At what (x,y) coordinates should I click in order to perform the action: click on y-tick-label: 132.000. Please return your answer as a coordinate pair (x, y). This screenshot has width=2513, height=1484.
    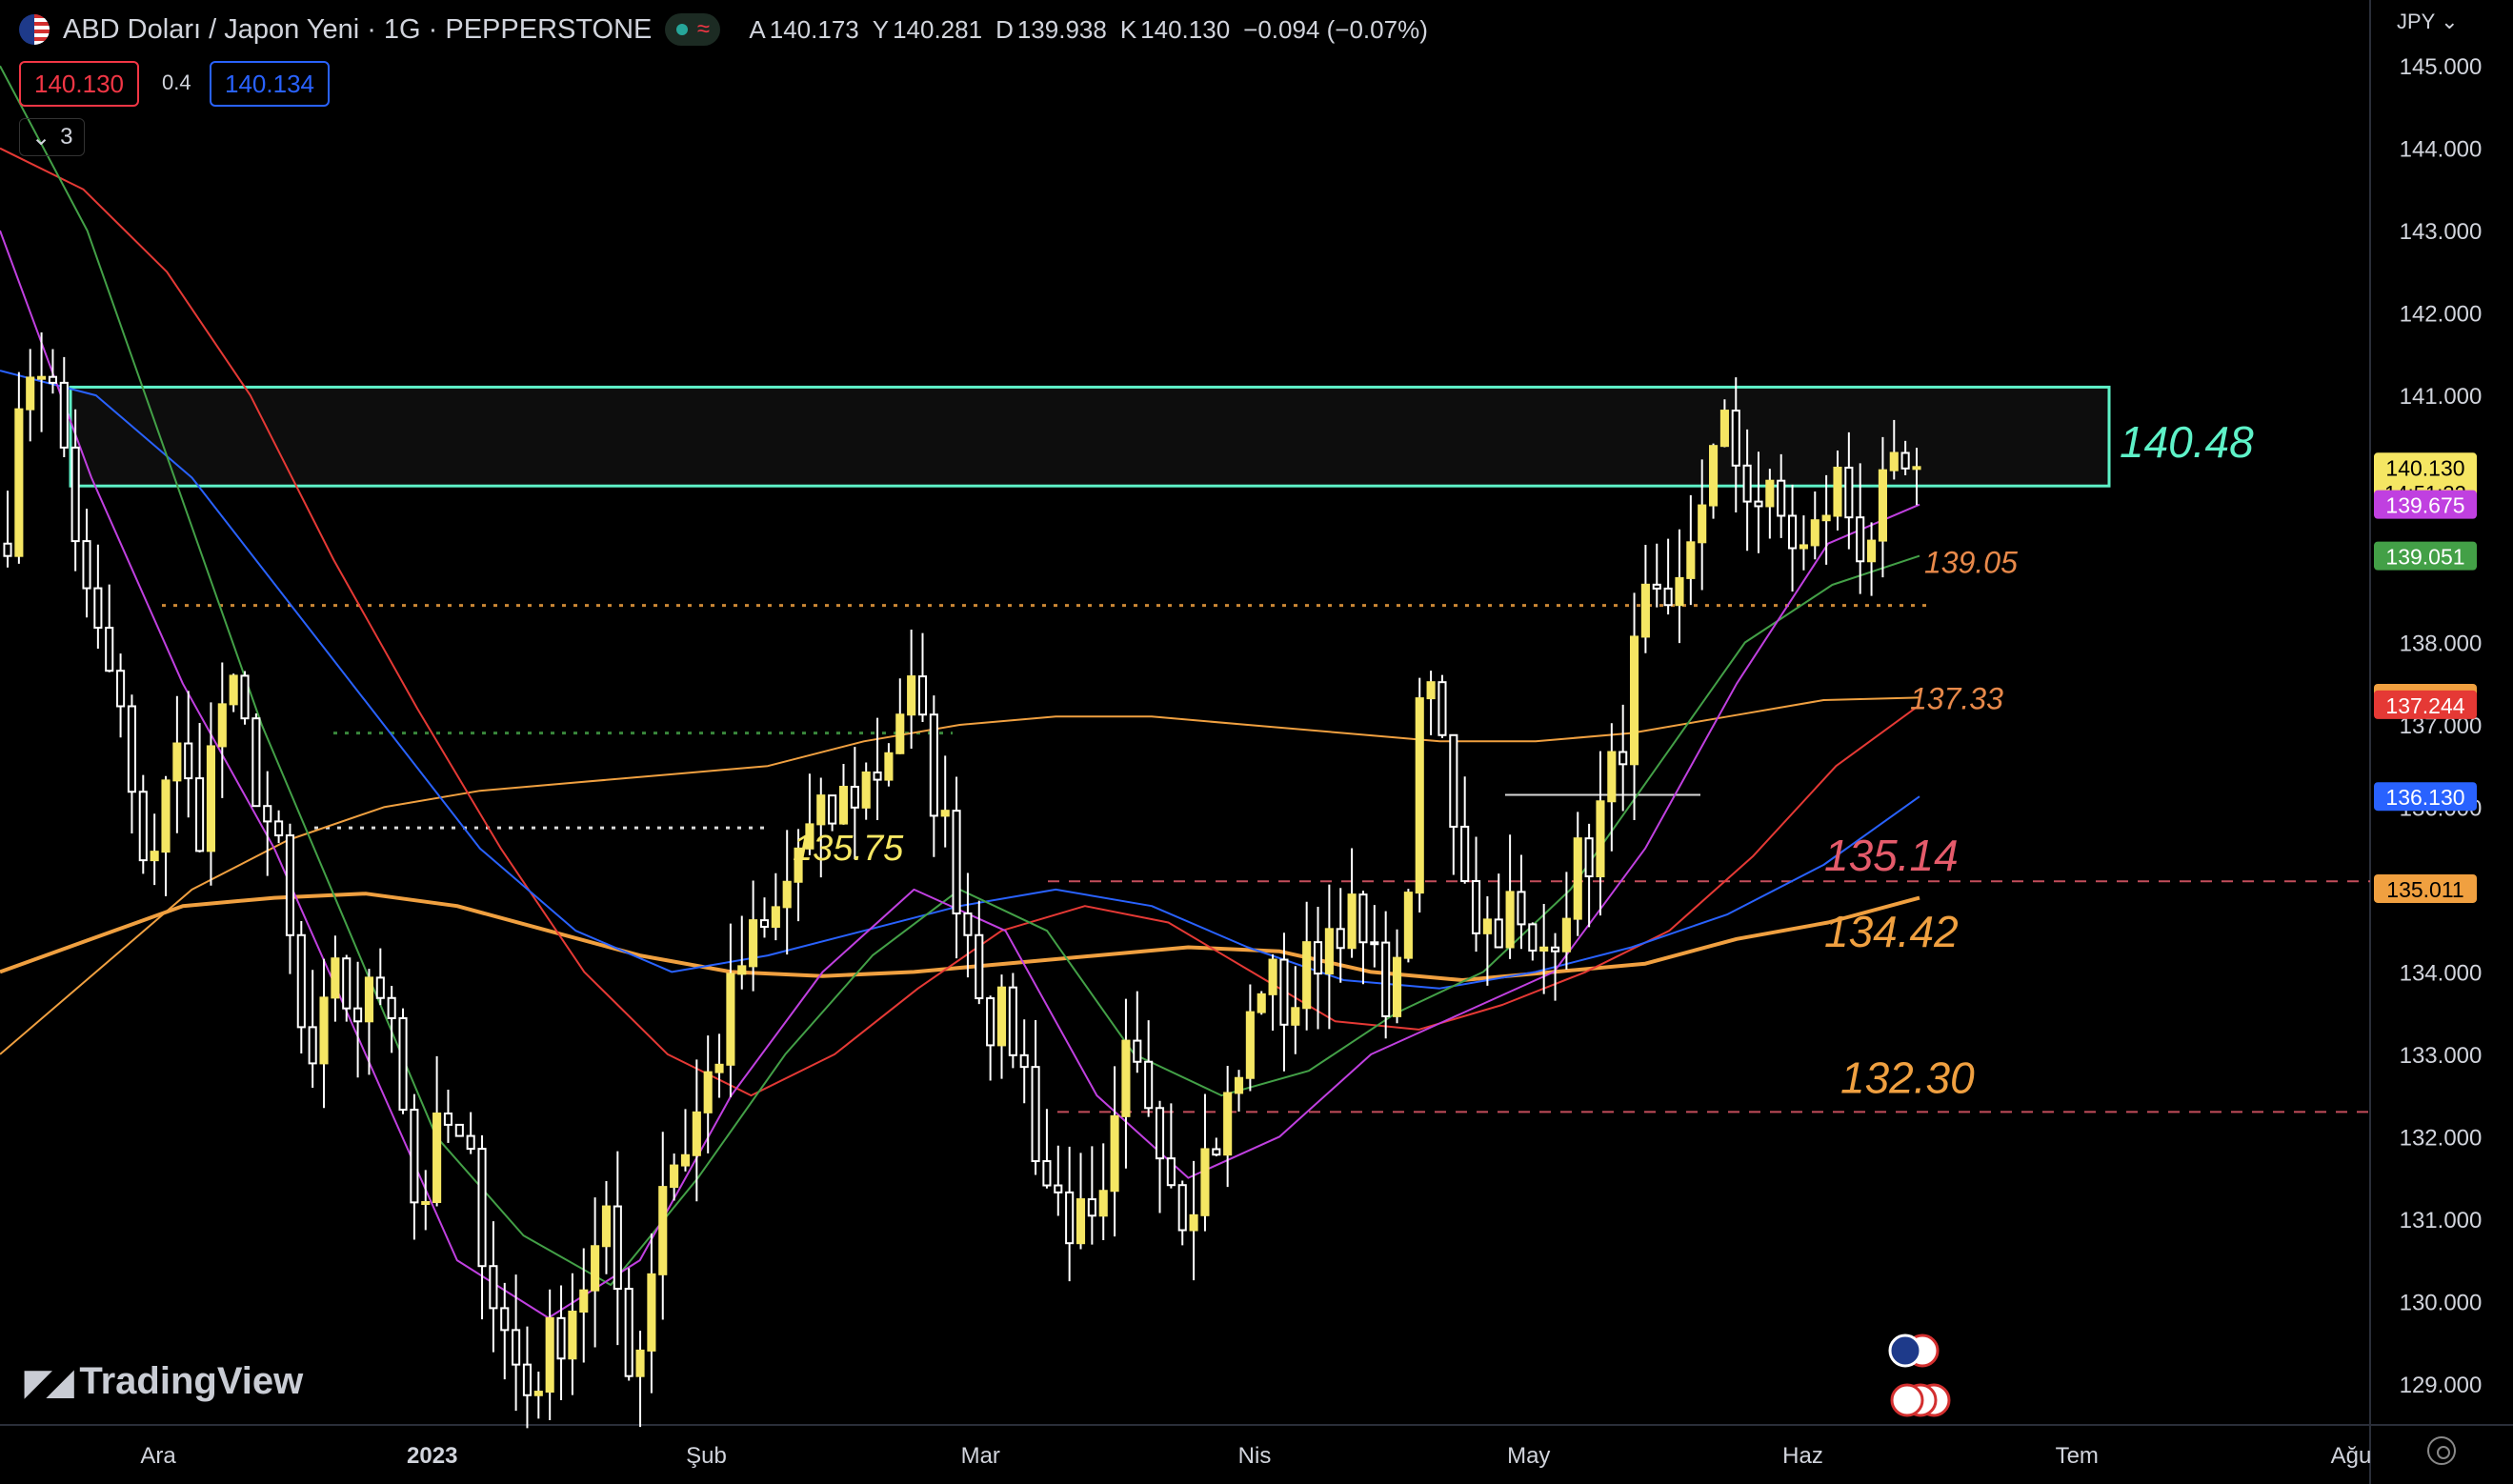
    Looking at the image, I should click on (2441, 1138).